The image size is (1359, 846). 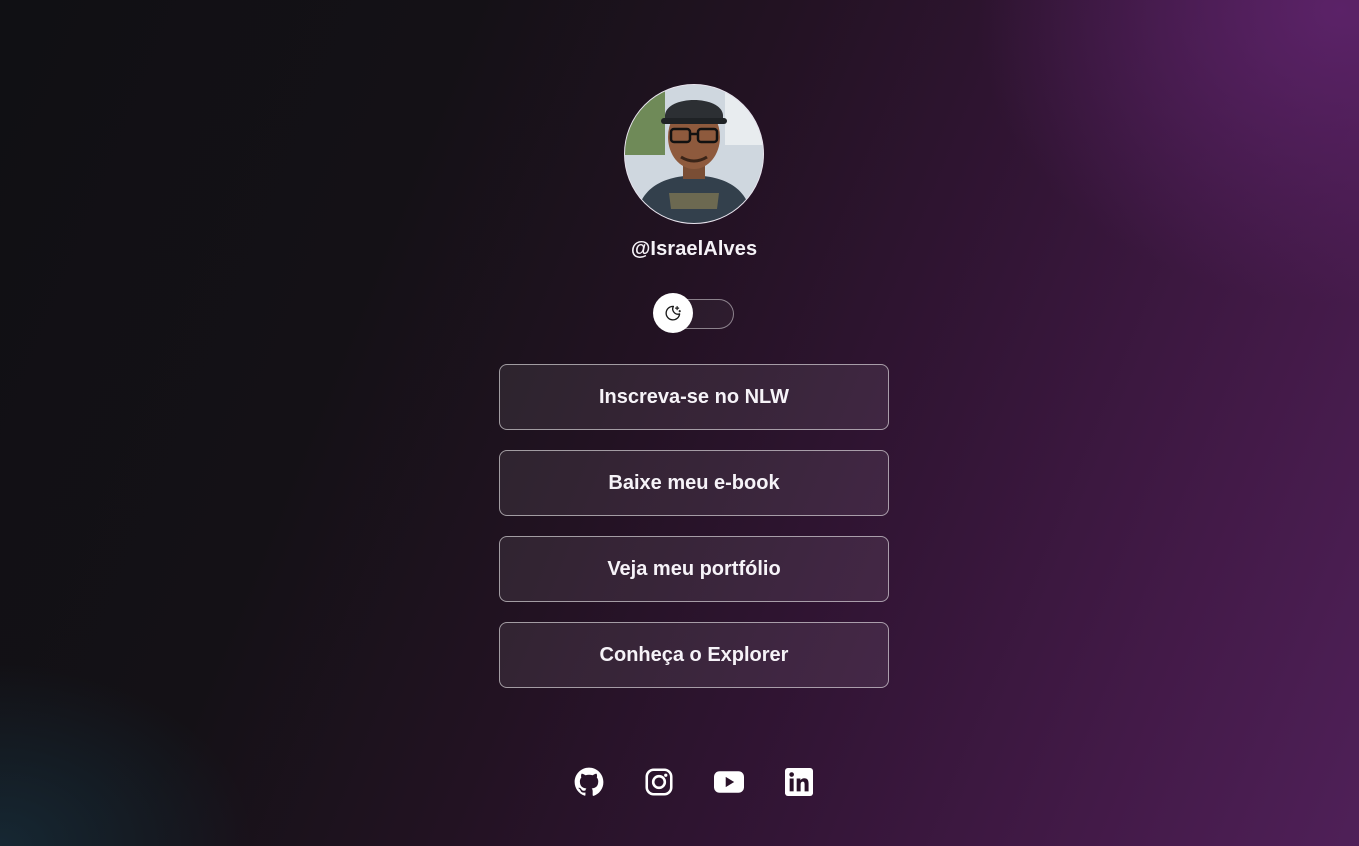 I want to click on list-item: Conheça o Explorer, so click(x=694, y=655).